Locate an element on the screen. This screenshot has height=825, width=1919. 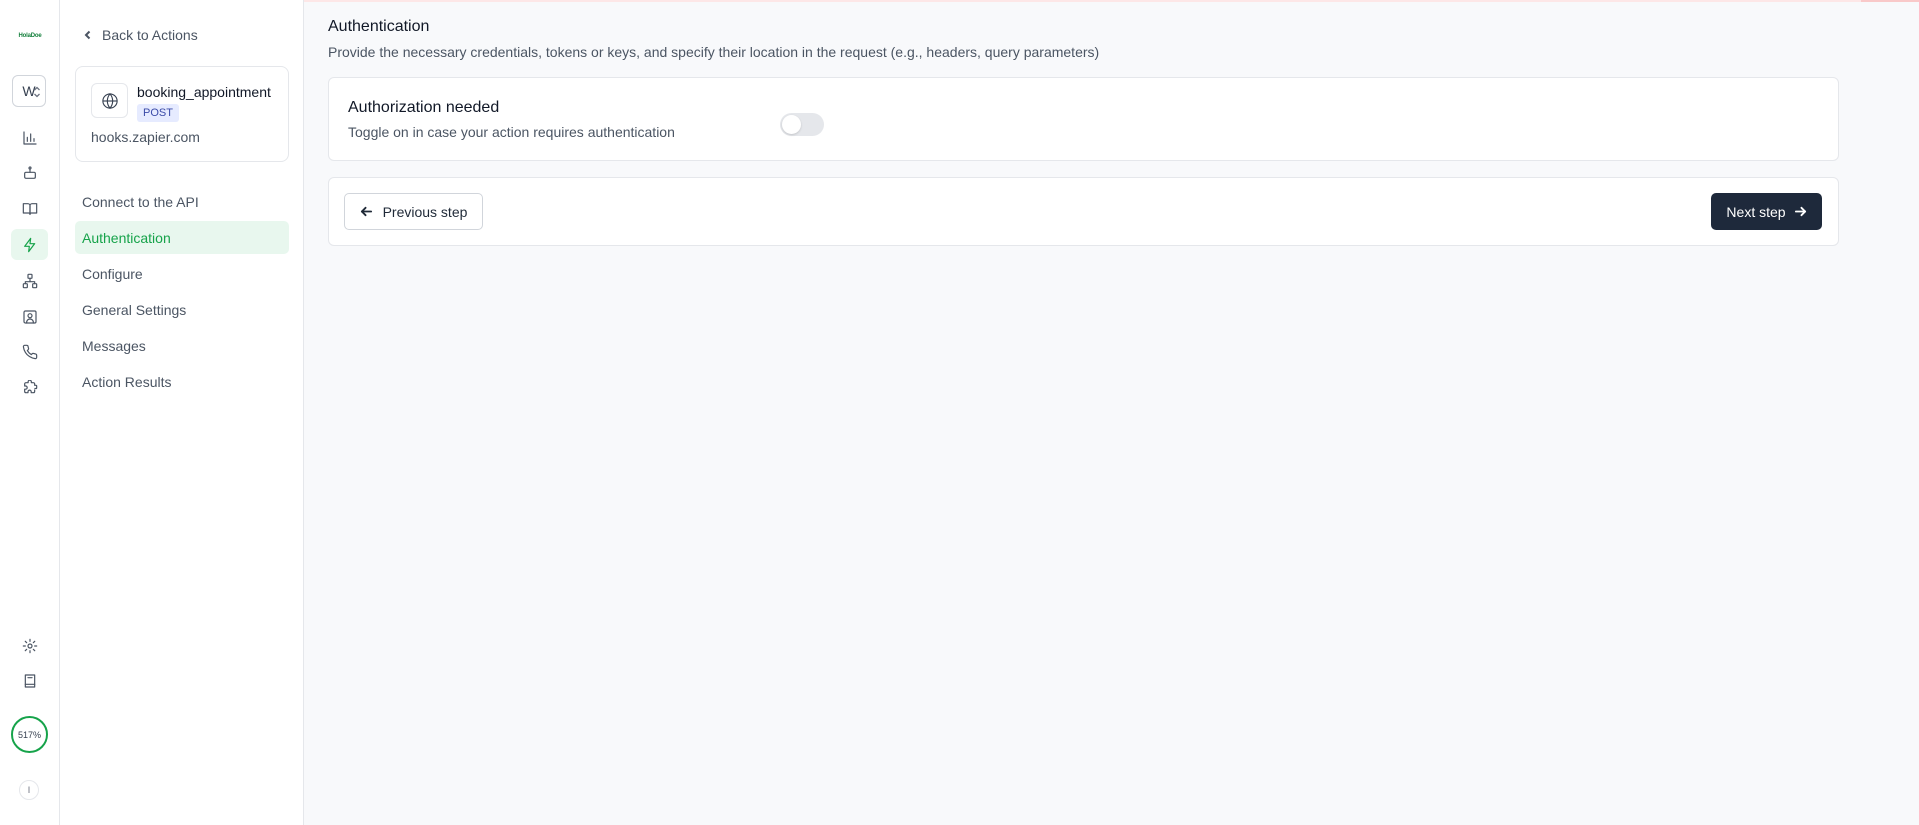
usage-label: 517% is located at coordinates (29, 734).